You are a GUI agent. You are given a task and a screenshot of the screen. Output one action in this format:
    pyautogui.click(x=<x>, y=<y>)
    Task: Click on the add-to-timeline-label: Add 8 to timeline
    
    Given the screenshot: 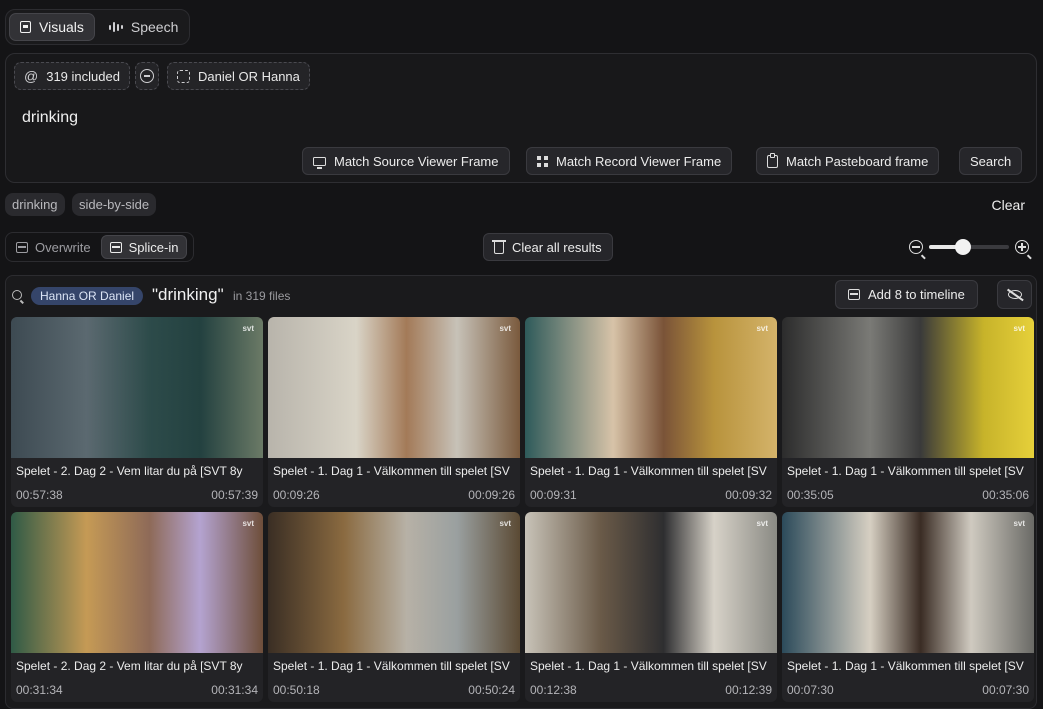 What is the action you would take?
    pyautogui.click(x=916, y=294)
    